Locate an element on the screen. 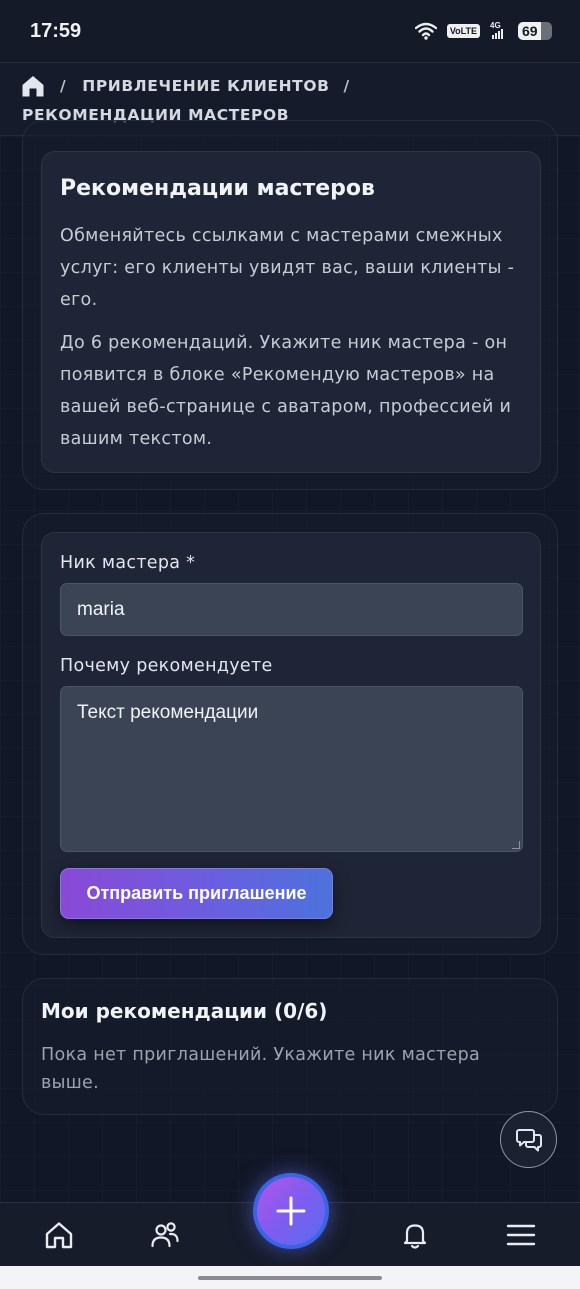 This screenshot has height=1289, width=580. nav-notifications is located at coordinates (415, 1235).